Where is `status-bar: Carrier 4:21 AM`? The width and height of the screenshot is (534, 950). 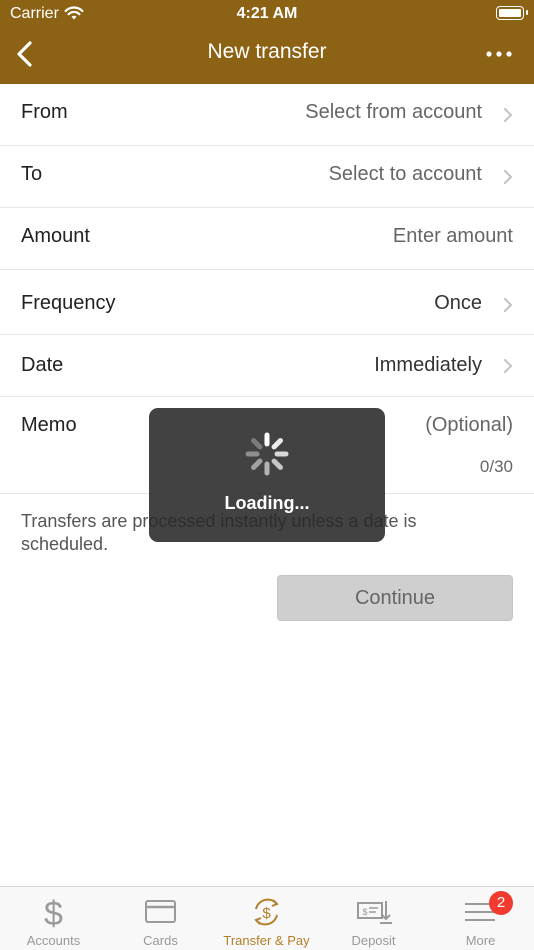 status-bar: Carrier 4:21 AM is located at coordinates (267, 14).